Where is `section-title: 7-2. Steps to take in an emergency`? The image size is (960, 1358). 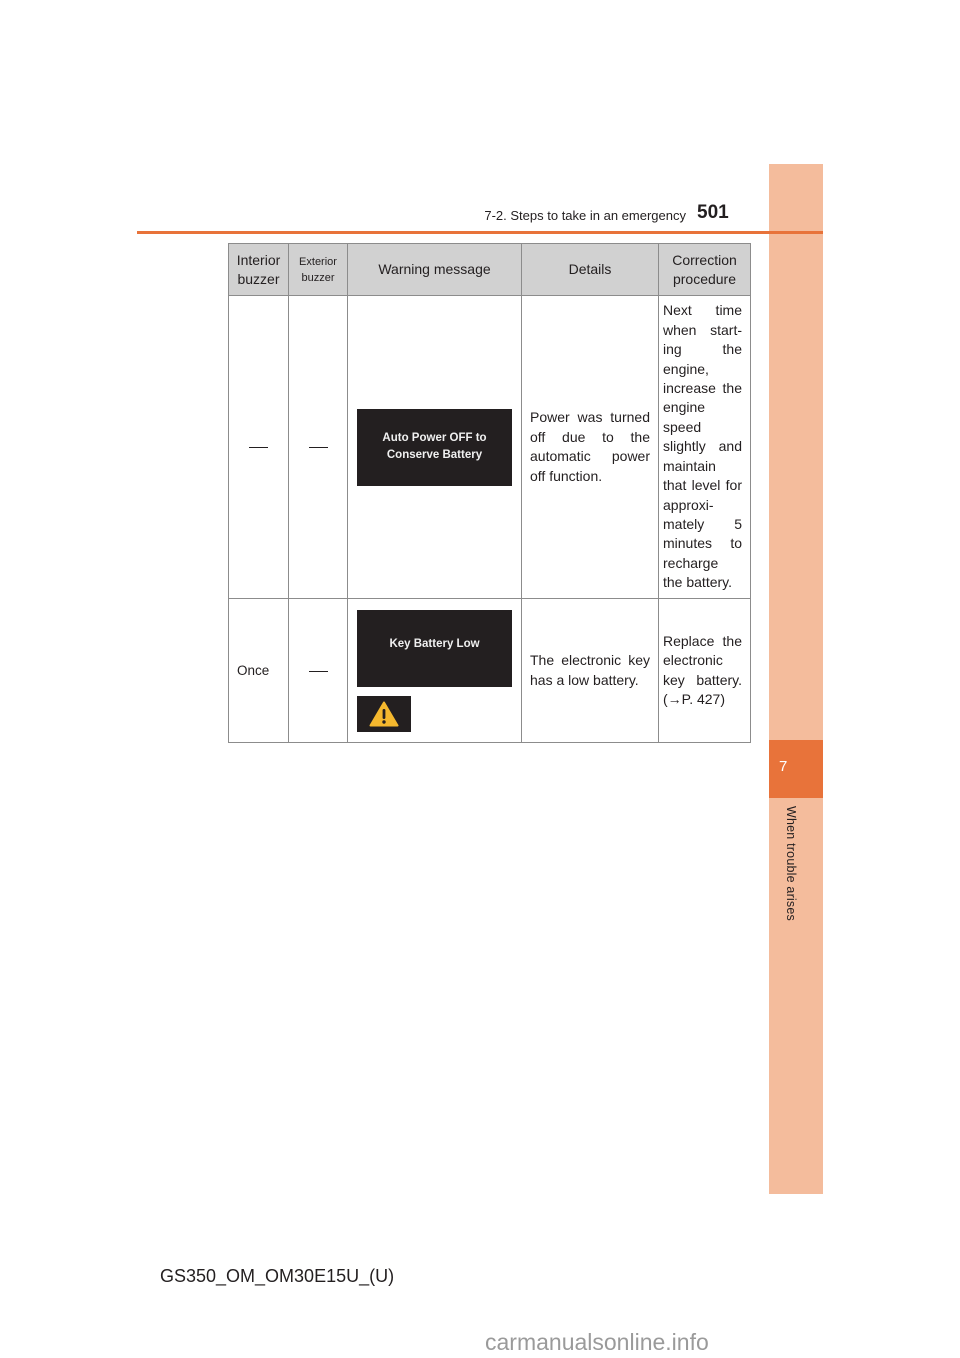
section-title: 7-2. Steps to take in an emergency is located at coordinates (585, 215).